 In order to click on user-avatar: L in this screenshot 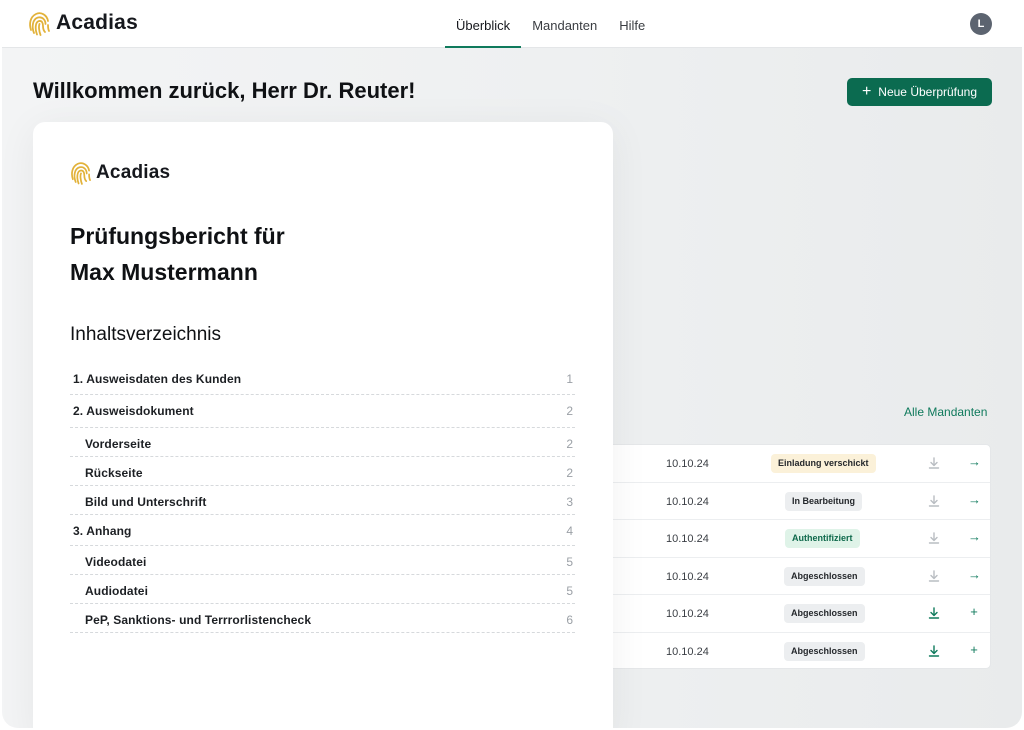, I will do `click(981, 24)`.